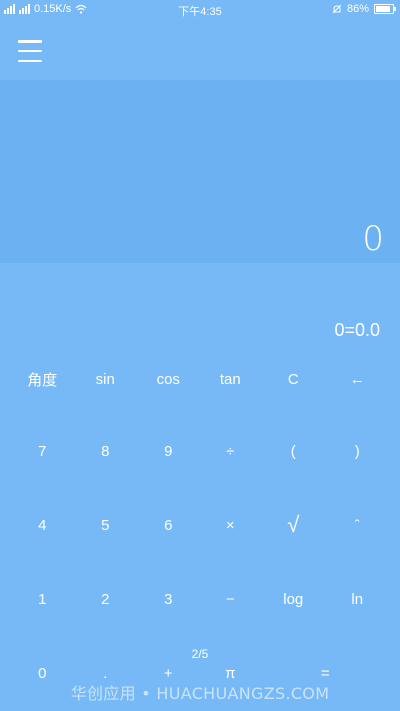  What do you see at coordinates (293, 379) in the screenshot?
I see `key-clear: C` at bounding box center [293, 379].